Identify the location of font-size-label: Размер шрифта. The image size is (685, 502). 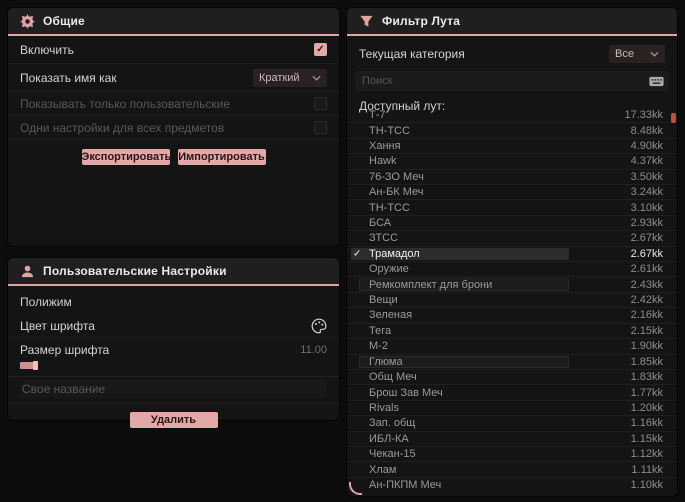
(65, 350).